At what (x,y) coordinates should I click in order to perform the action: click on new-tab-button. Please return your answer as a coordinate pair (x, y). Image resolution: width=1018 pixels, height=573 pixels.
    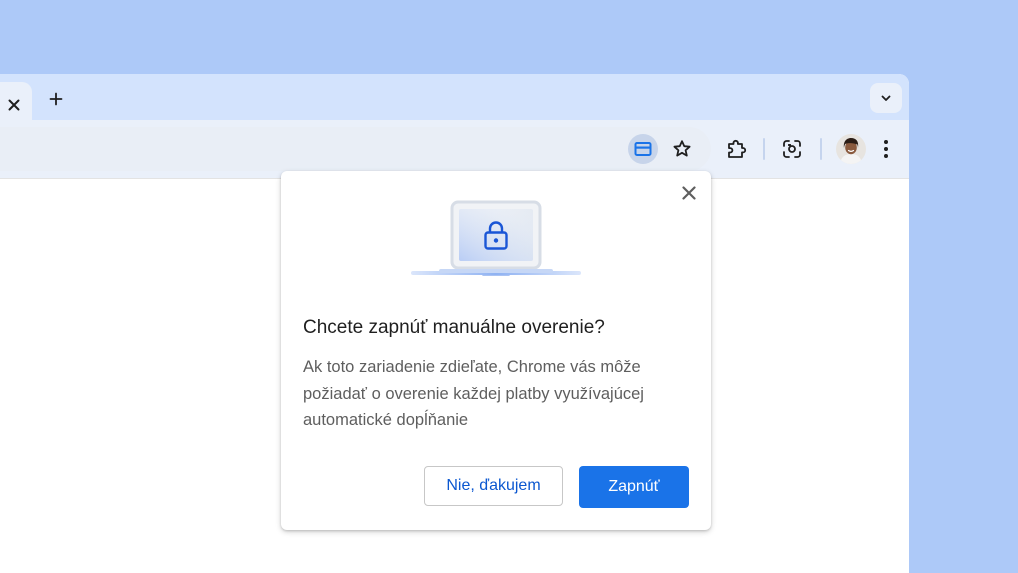
    Looking at the image, I should click on (56, 99).